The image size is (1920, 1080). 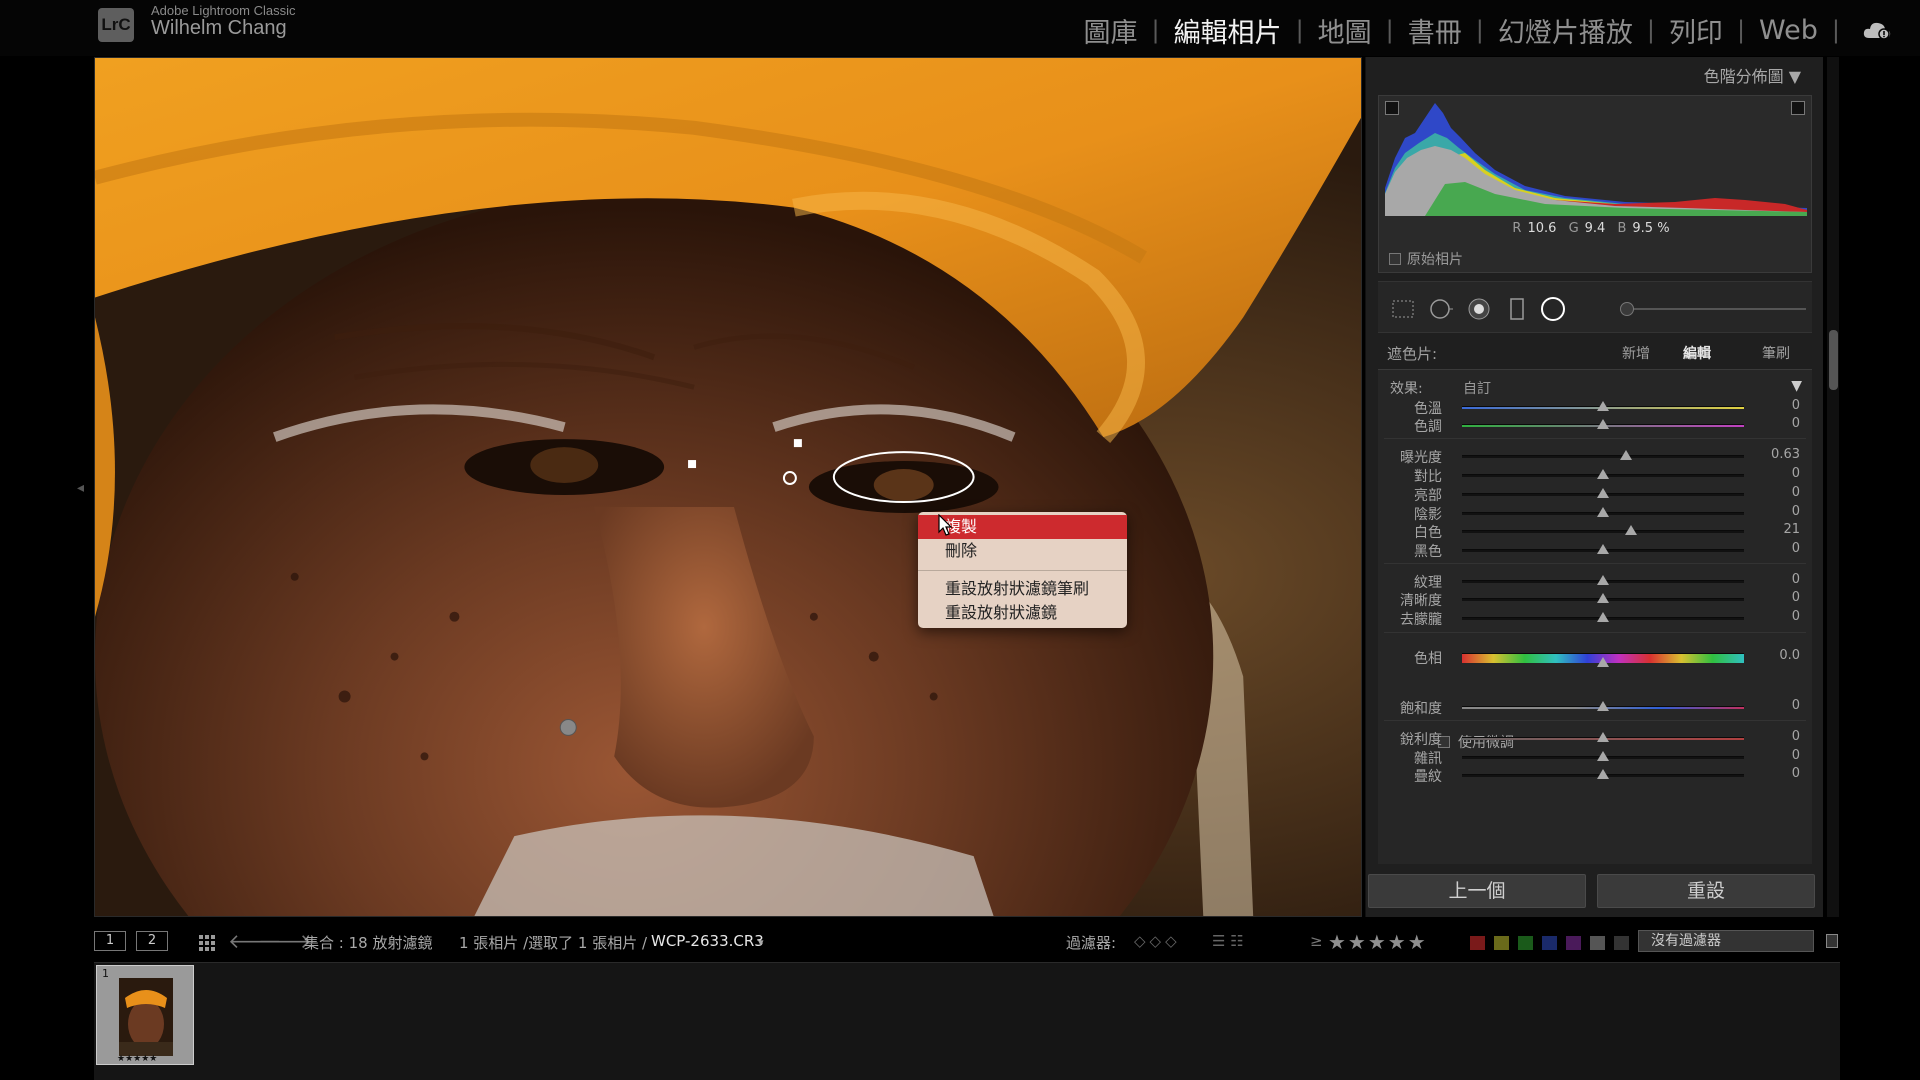 What do you see at coordinates (207, 943) in the screenshot?
I see `grid-view-icon` at bounding box center [207, 943].